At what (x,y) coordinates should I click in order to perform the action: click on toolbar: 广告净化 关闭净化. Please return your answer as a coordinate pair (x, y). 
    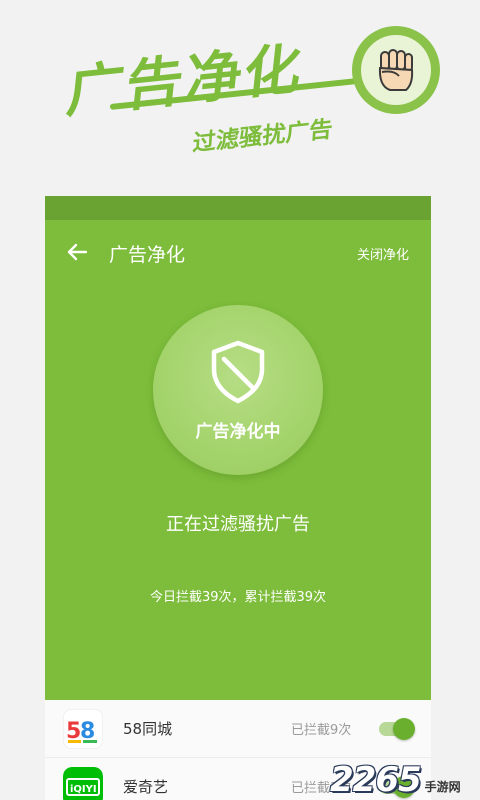
    Looking at the image, I should click on (238, 252).